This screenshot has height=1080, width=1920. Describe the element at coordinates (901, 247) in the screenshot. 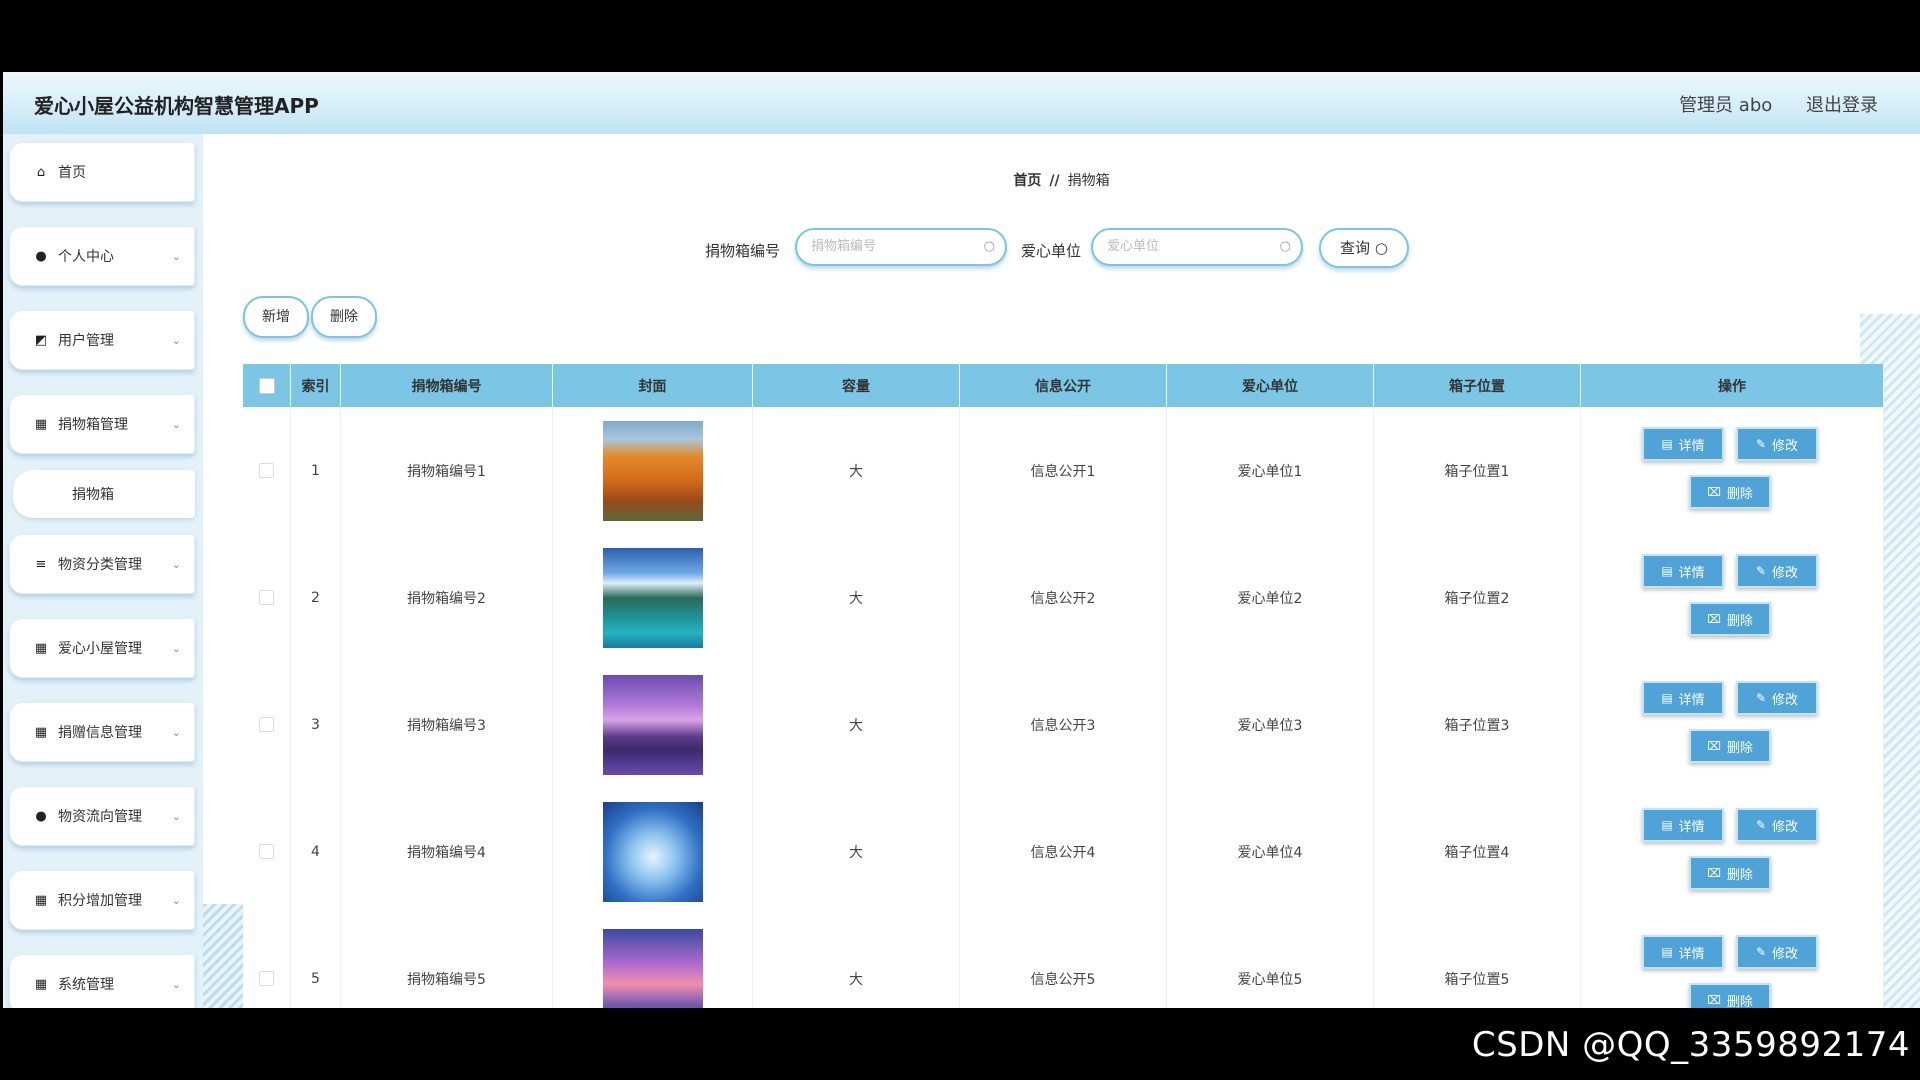

I see `box-no-input: 捐物箱编号 ○` at that location.